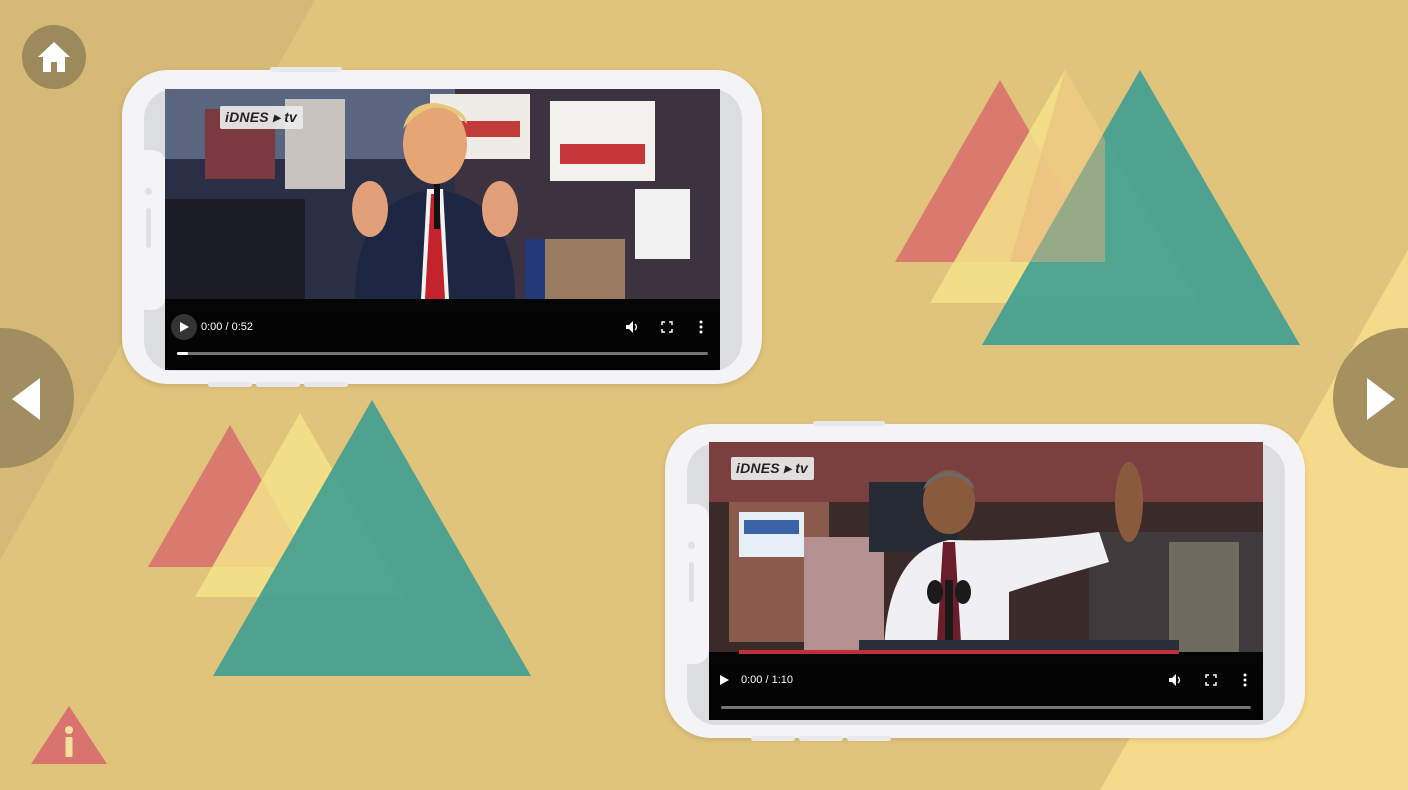  I want to click on video-progress-fill, so click(182, 353).